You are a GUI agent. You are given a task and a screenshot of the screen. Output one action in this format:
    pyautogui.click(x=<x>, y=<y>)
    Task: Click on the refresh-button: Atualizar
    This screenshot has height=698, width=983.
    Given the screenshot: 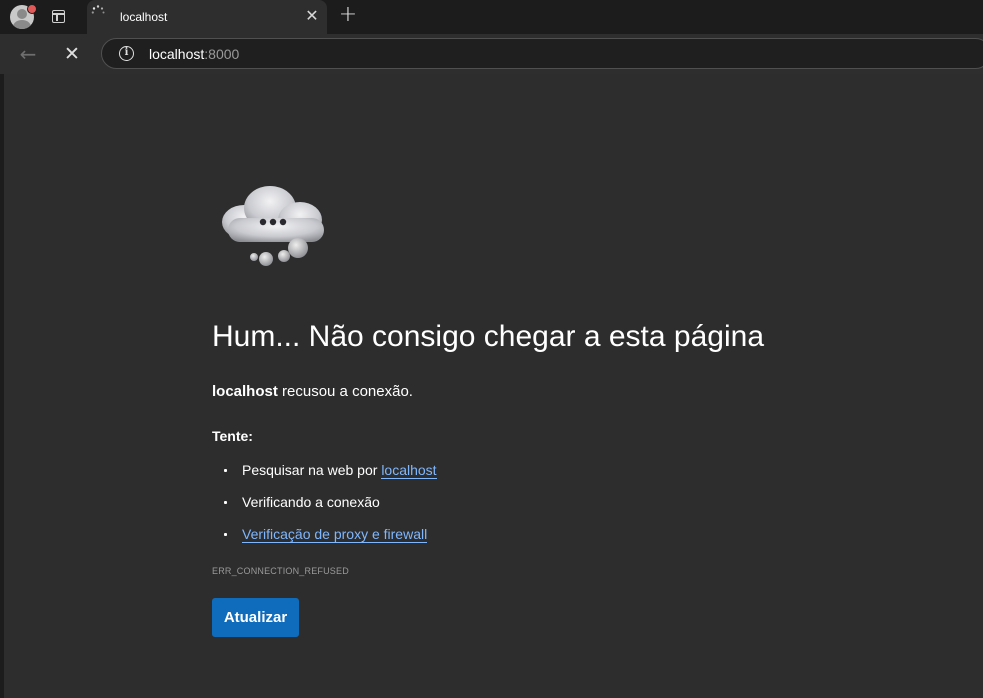 What is the action you would take?
    pyautogui.click(x=255, y=617)
    